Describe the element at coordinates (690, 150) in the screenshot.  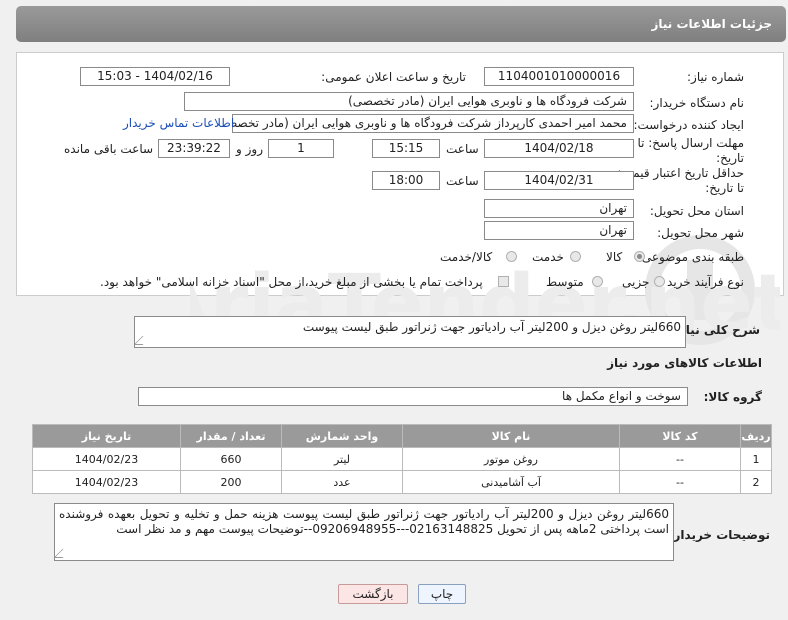
I see `deadline-label: مهلت ارسال پاسخ: تا تاریخ:` at that location.